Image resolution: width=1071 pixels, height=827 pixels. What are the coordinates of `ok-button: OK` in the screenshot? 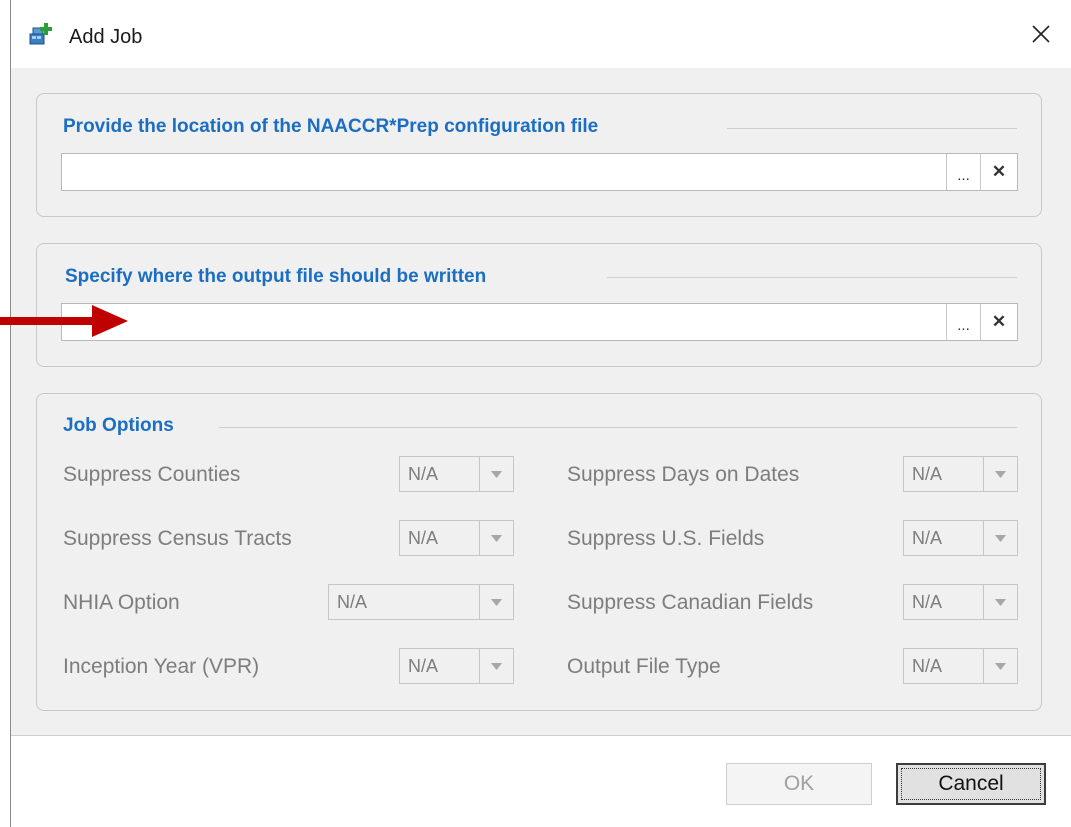 It's located at (799, 784).